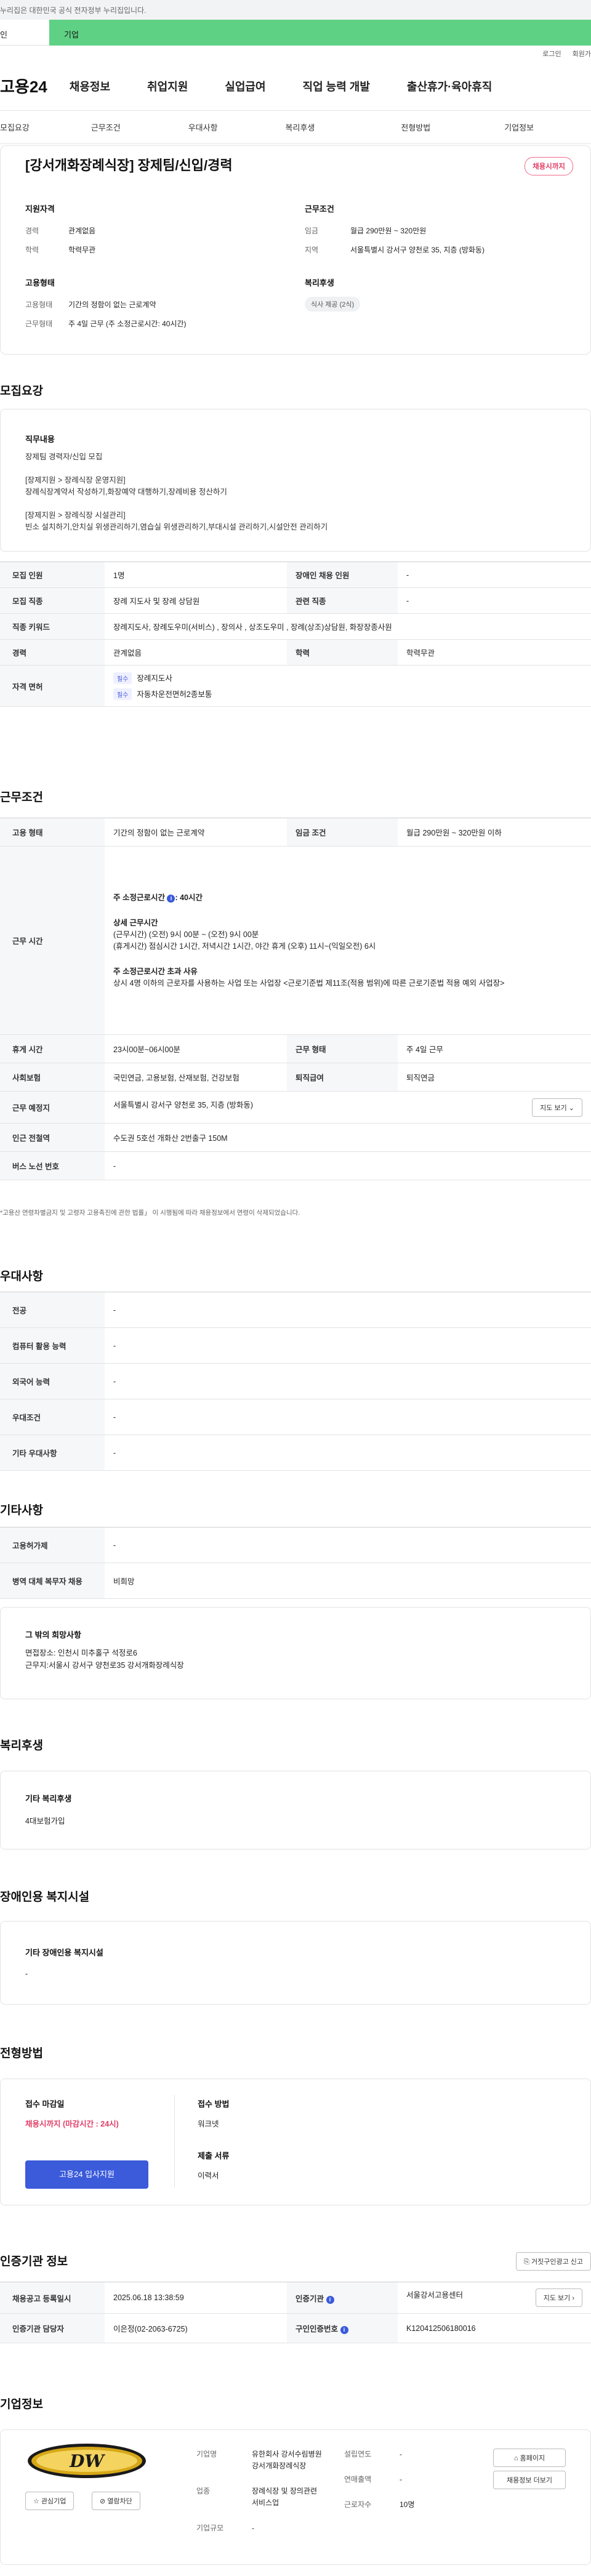 The image size is (591, 2576). Describe the element at coordinates (312, 231) in the screenshot. I see `cond-label: 임금` at that location.